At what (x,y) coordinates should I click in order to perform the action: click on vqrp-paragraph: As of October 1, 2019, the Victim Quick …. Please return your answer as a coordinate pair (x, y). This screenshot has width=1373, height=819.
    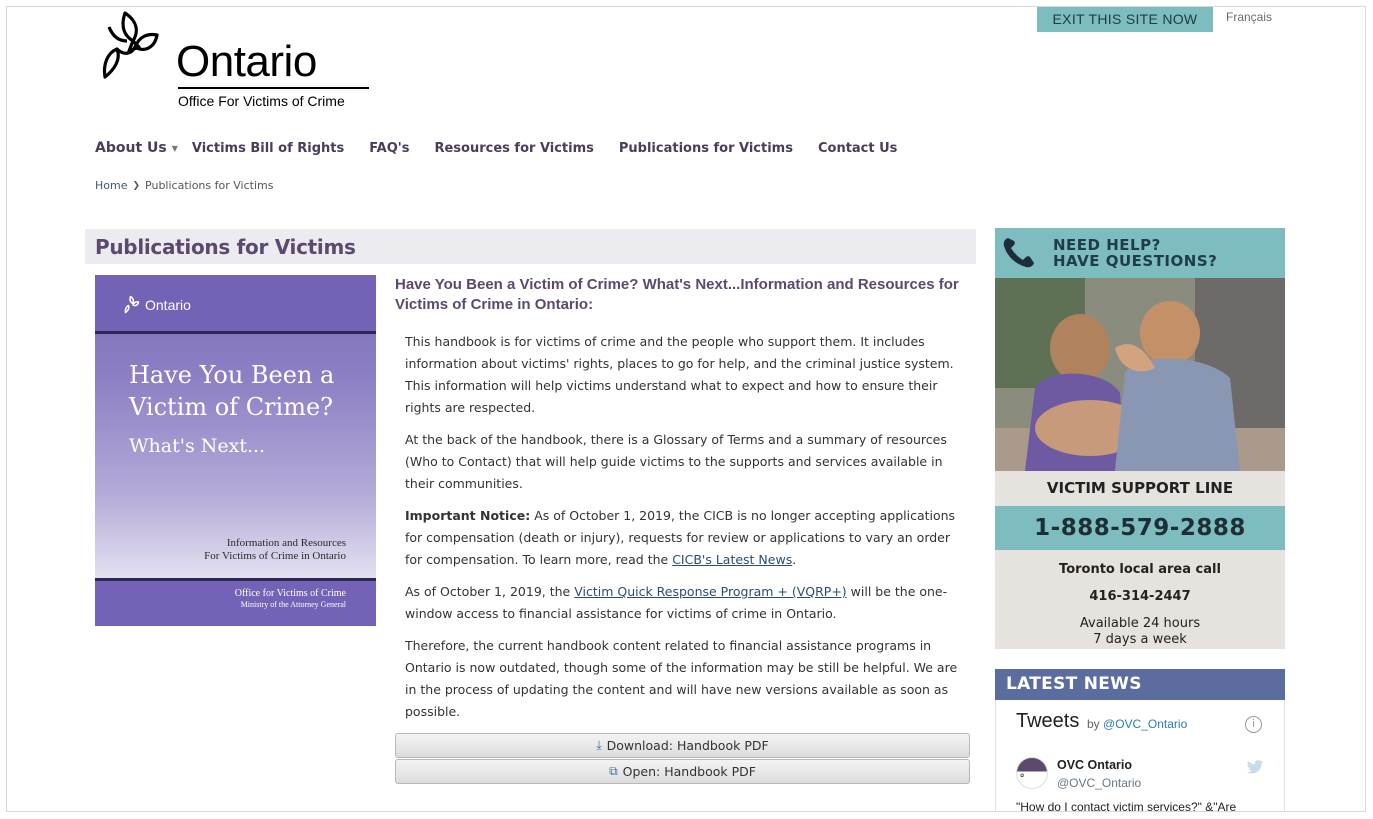
    Looking at the image, I should click on (682, 603).